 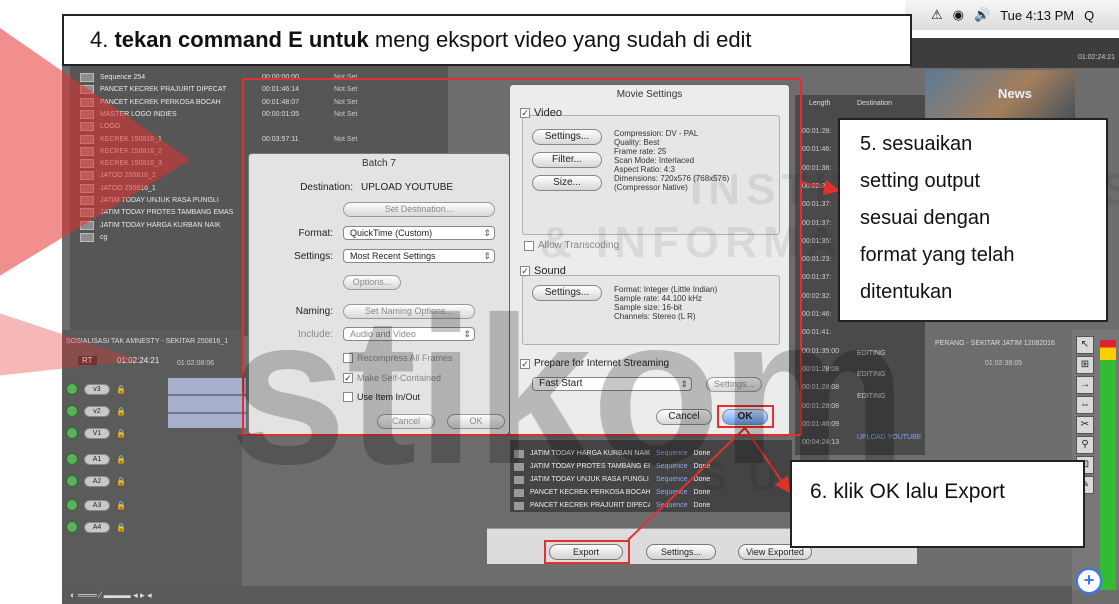 I want to click on length-value: 00:01:46:, so click(x=817, y=150).